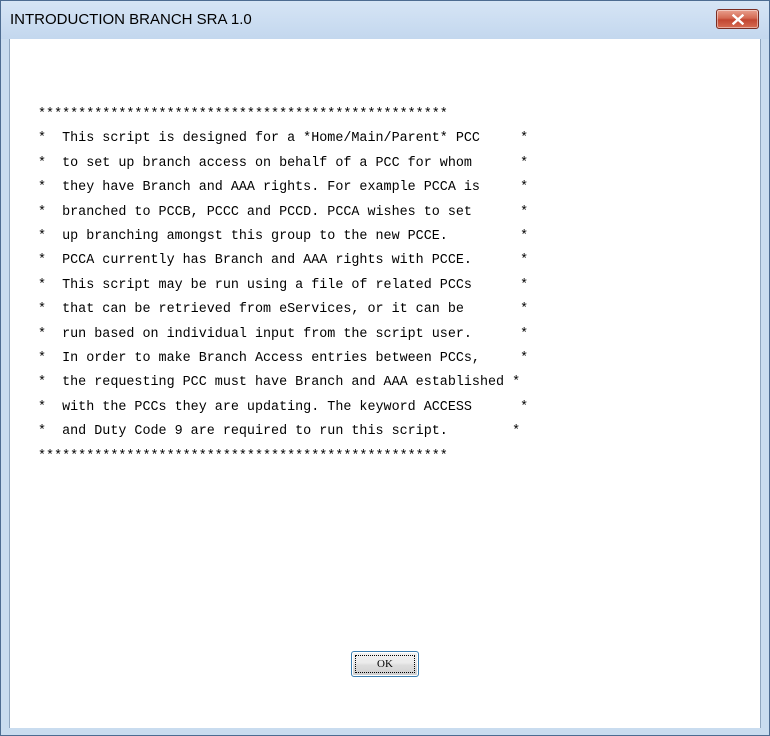 The width and height of the screenshot is (770, 736). Describe the element at coordinates (385, 20) in the screenshot. I see `title-bar: INTRODUCTION BRANCH SRA 1.0` at that location.